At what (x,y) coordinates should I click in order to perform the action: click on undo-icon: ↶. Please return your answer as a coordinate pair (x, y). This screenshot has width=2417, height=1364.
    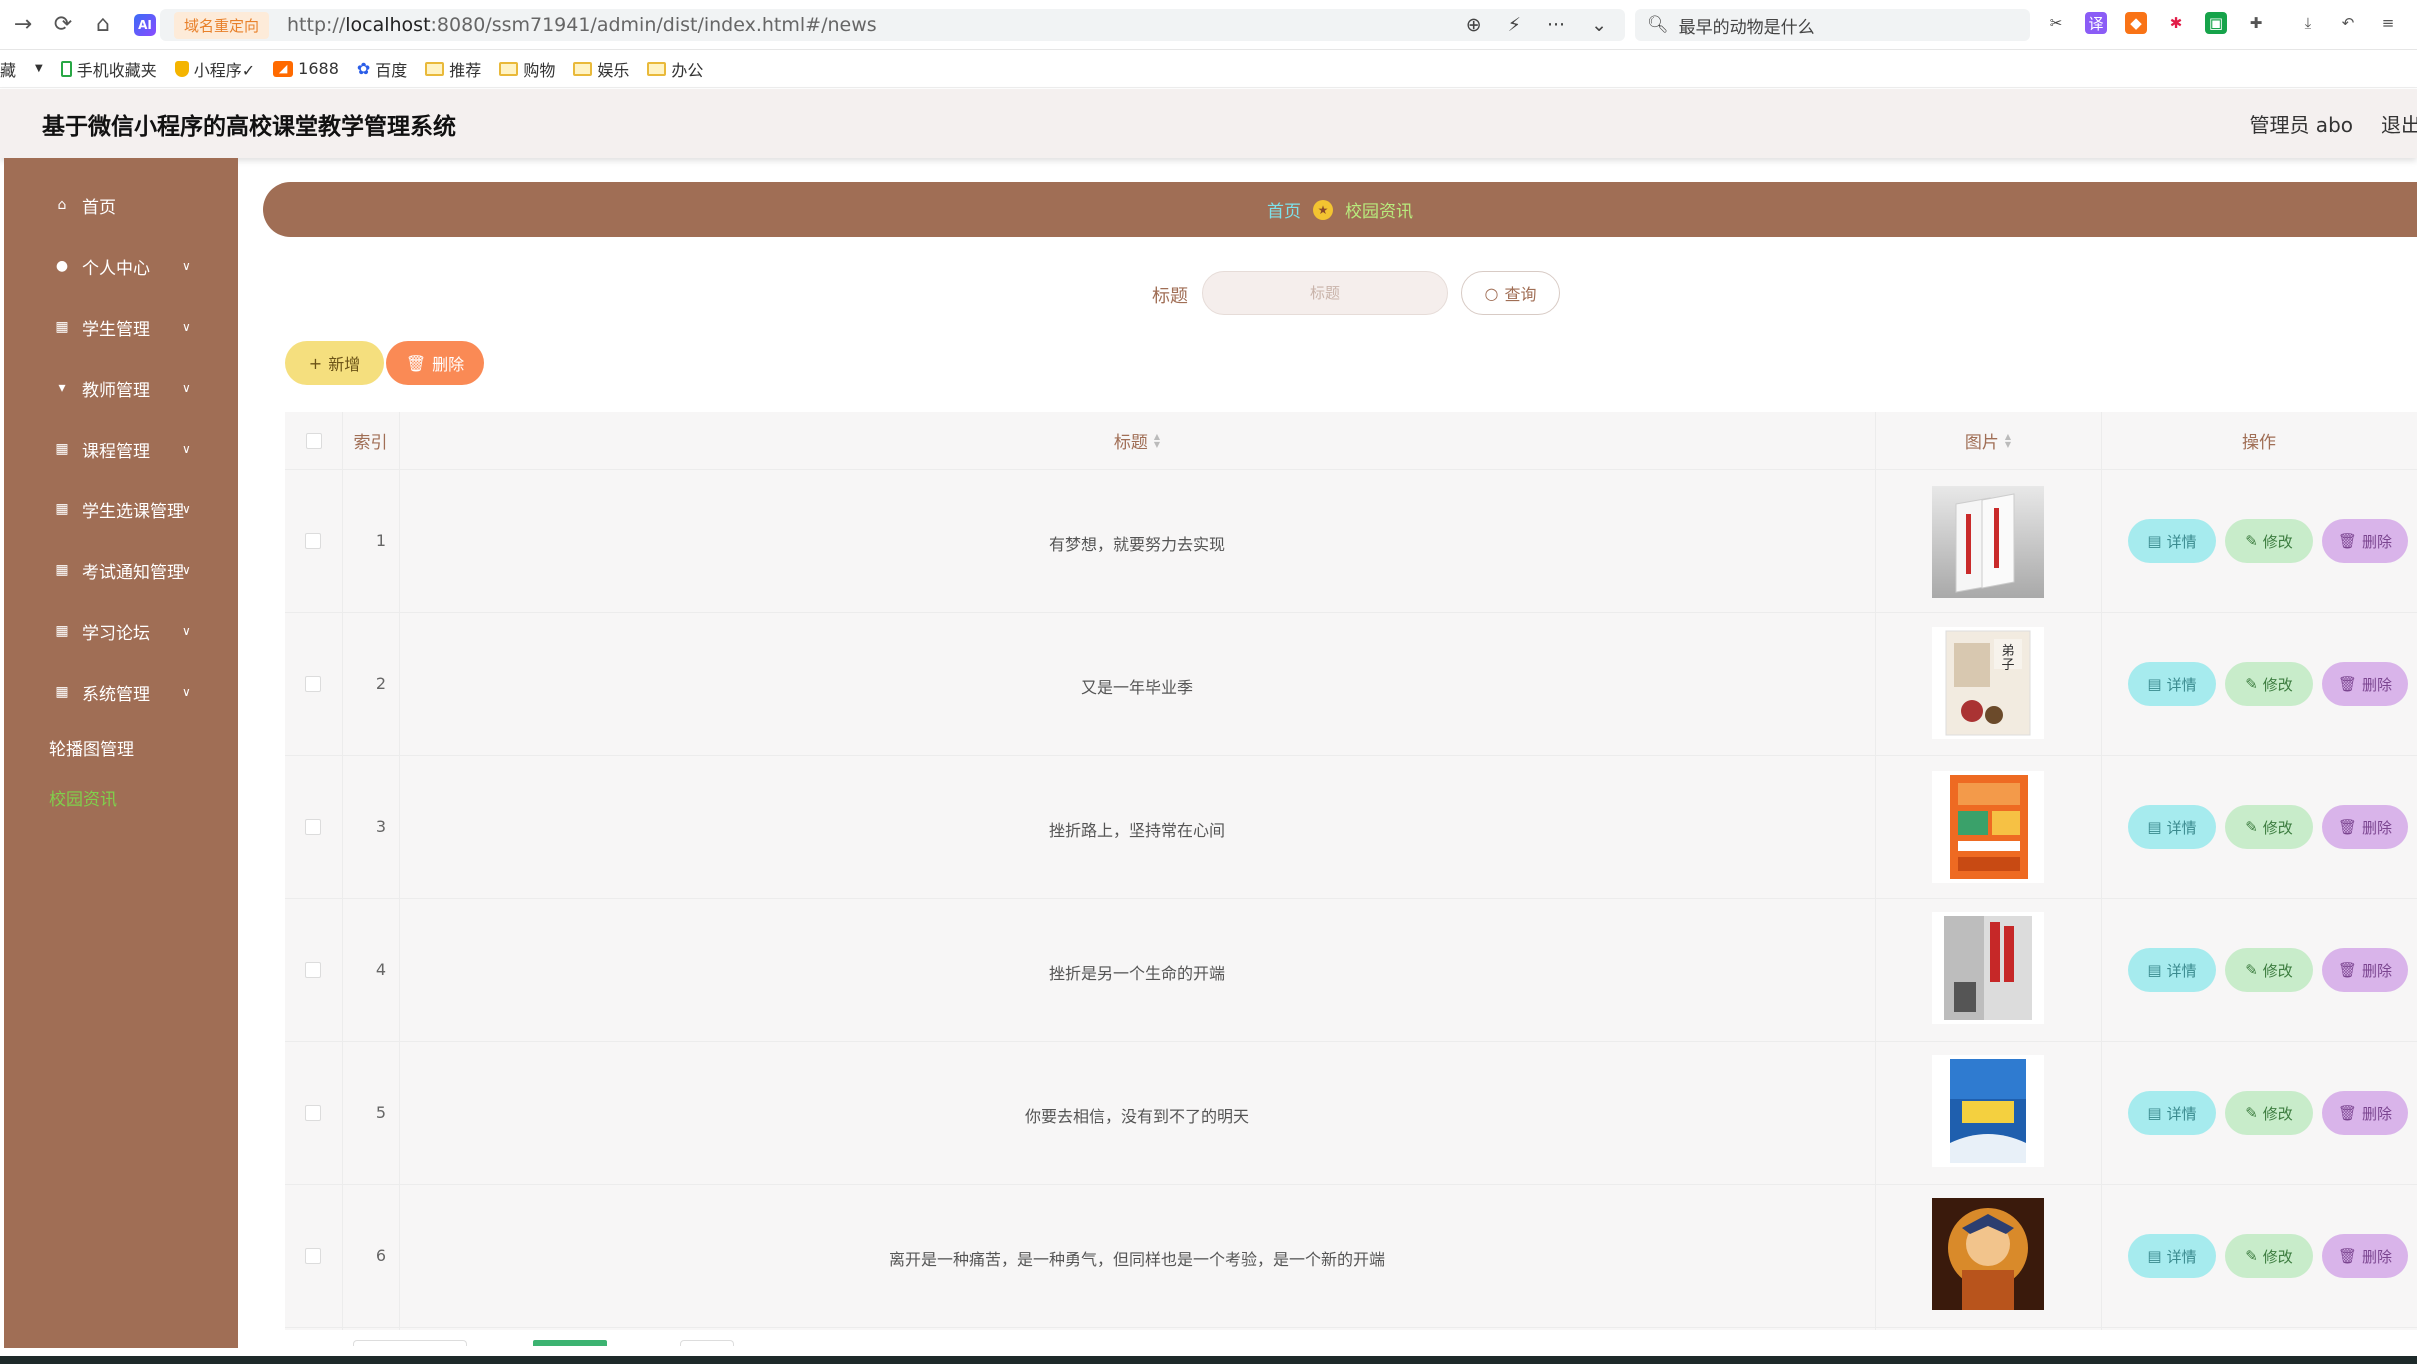
    Looking at the image, I should click on (2348, 23).